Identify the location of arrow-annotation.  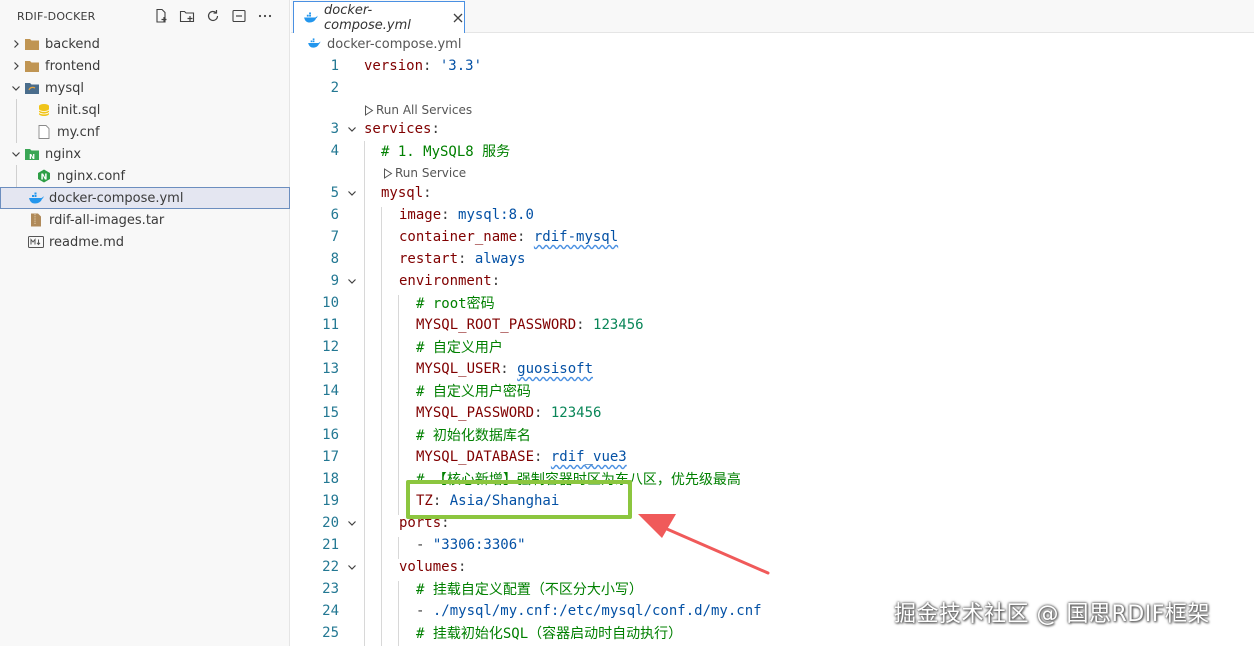
(704, 544).